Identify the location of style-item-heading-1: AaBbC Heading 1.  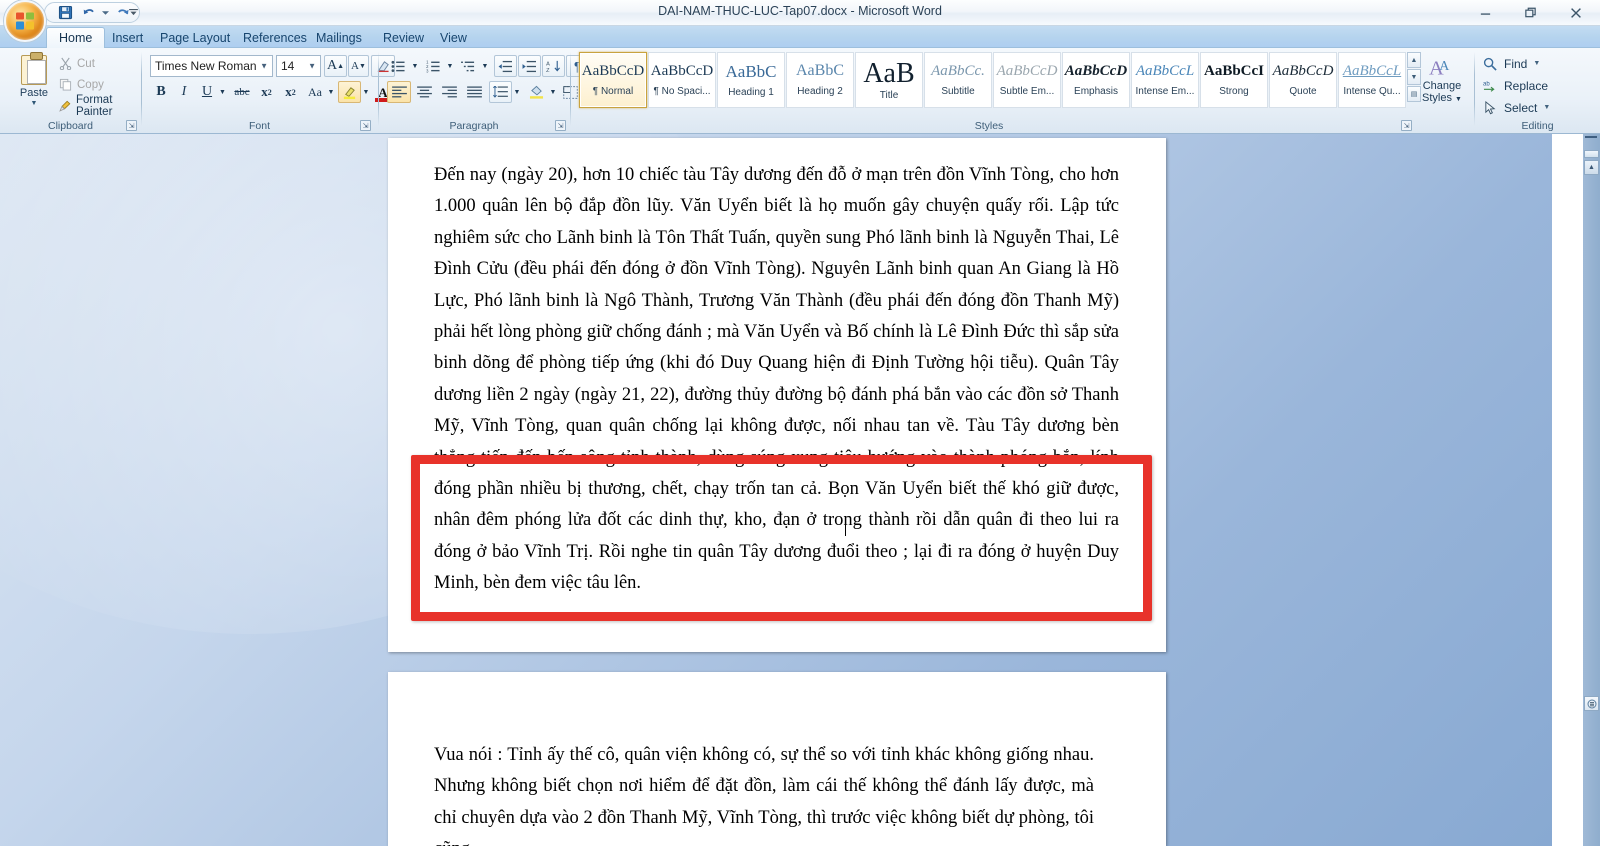
(751, 80).